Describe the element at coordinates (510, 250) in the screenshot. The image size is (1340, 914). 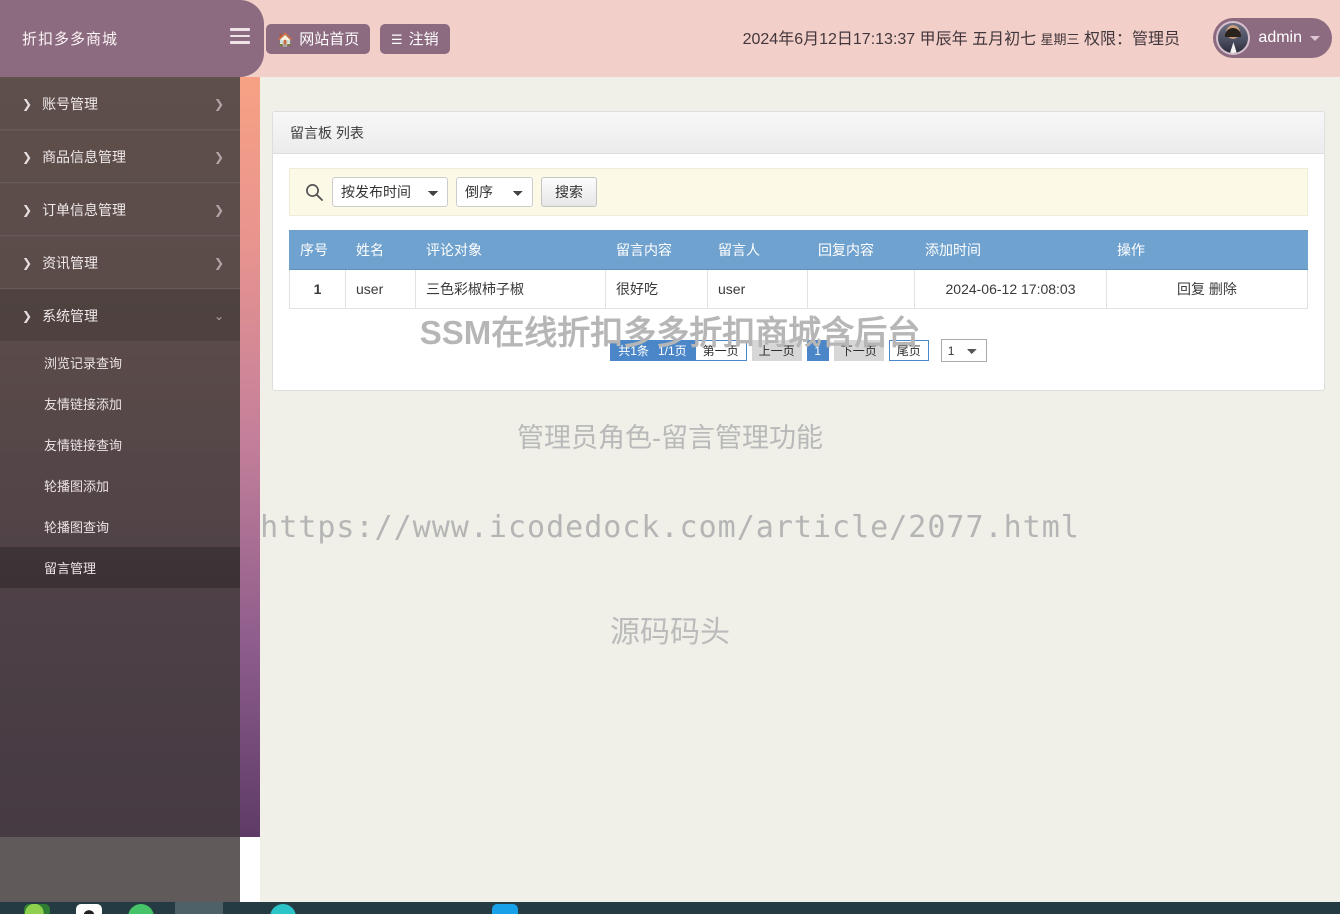
I see `col-target: 评论对象` at that location.